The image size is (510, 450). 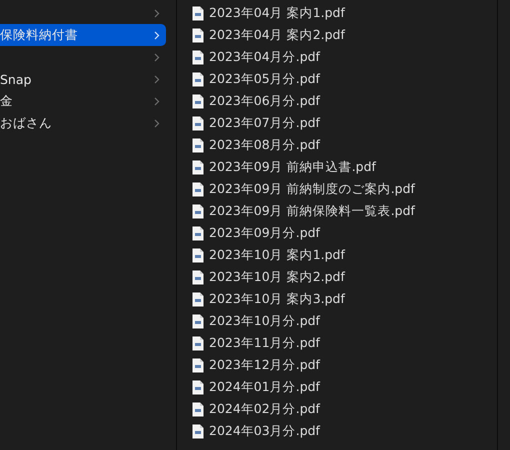 What do you see at coordinates (264, 387) in the screenshot?
I see `file-name: 2024年01月分.pdf` at bounding box center [264, 387].